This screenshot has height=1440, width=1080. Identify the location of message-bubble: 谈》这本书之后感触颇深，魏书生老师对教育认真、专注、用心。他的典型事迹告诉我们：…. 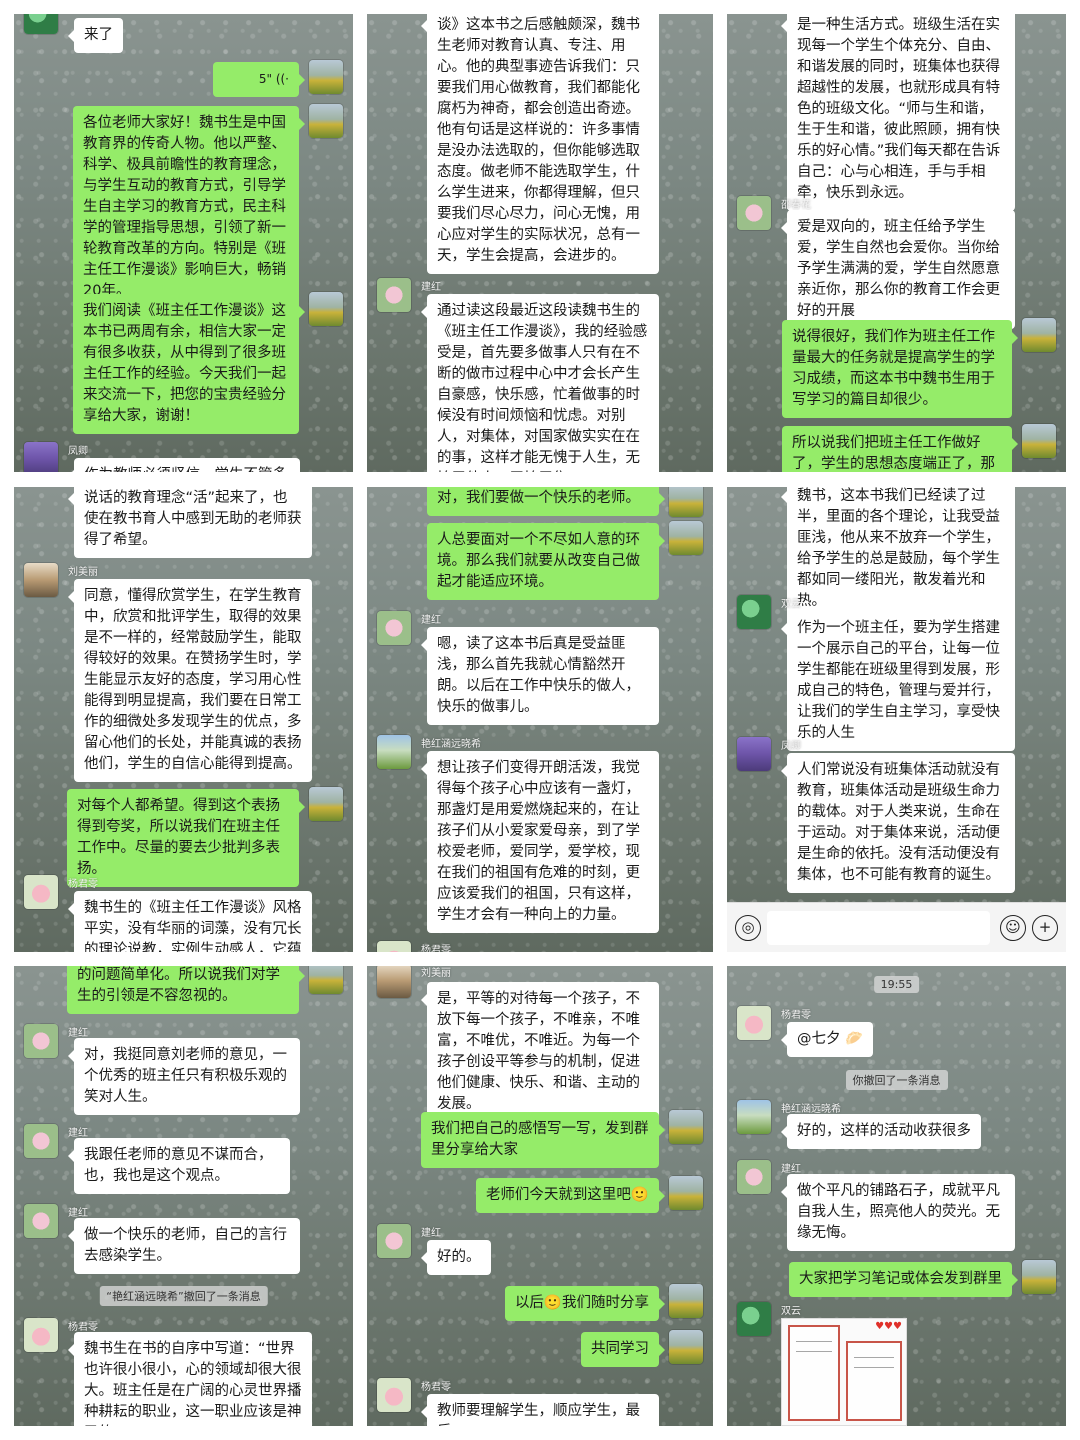
(540, 144).